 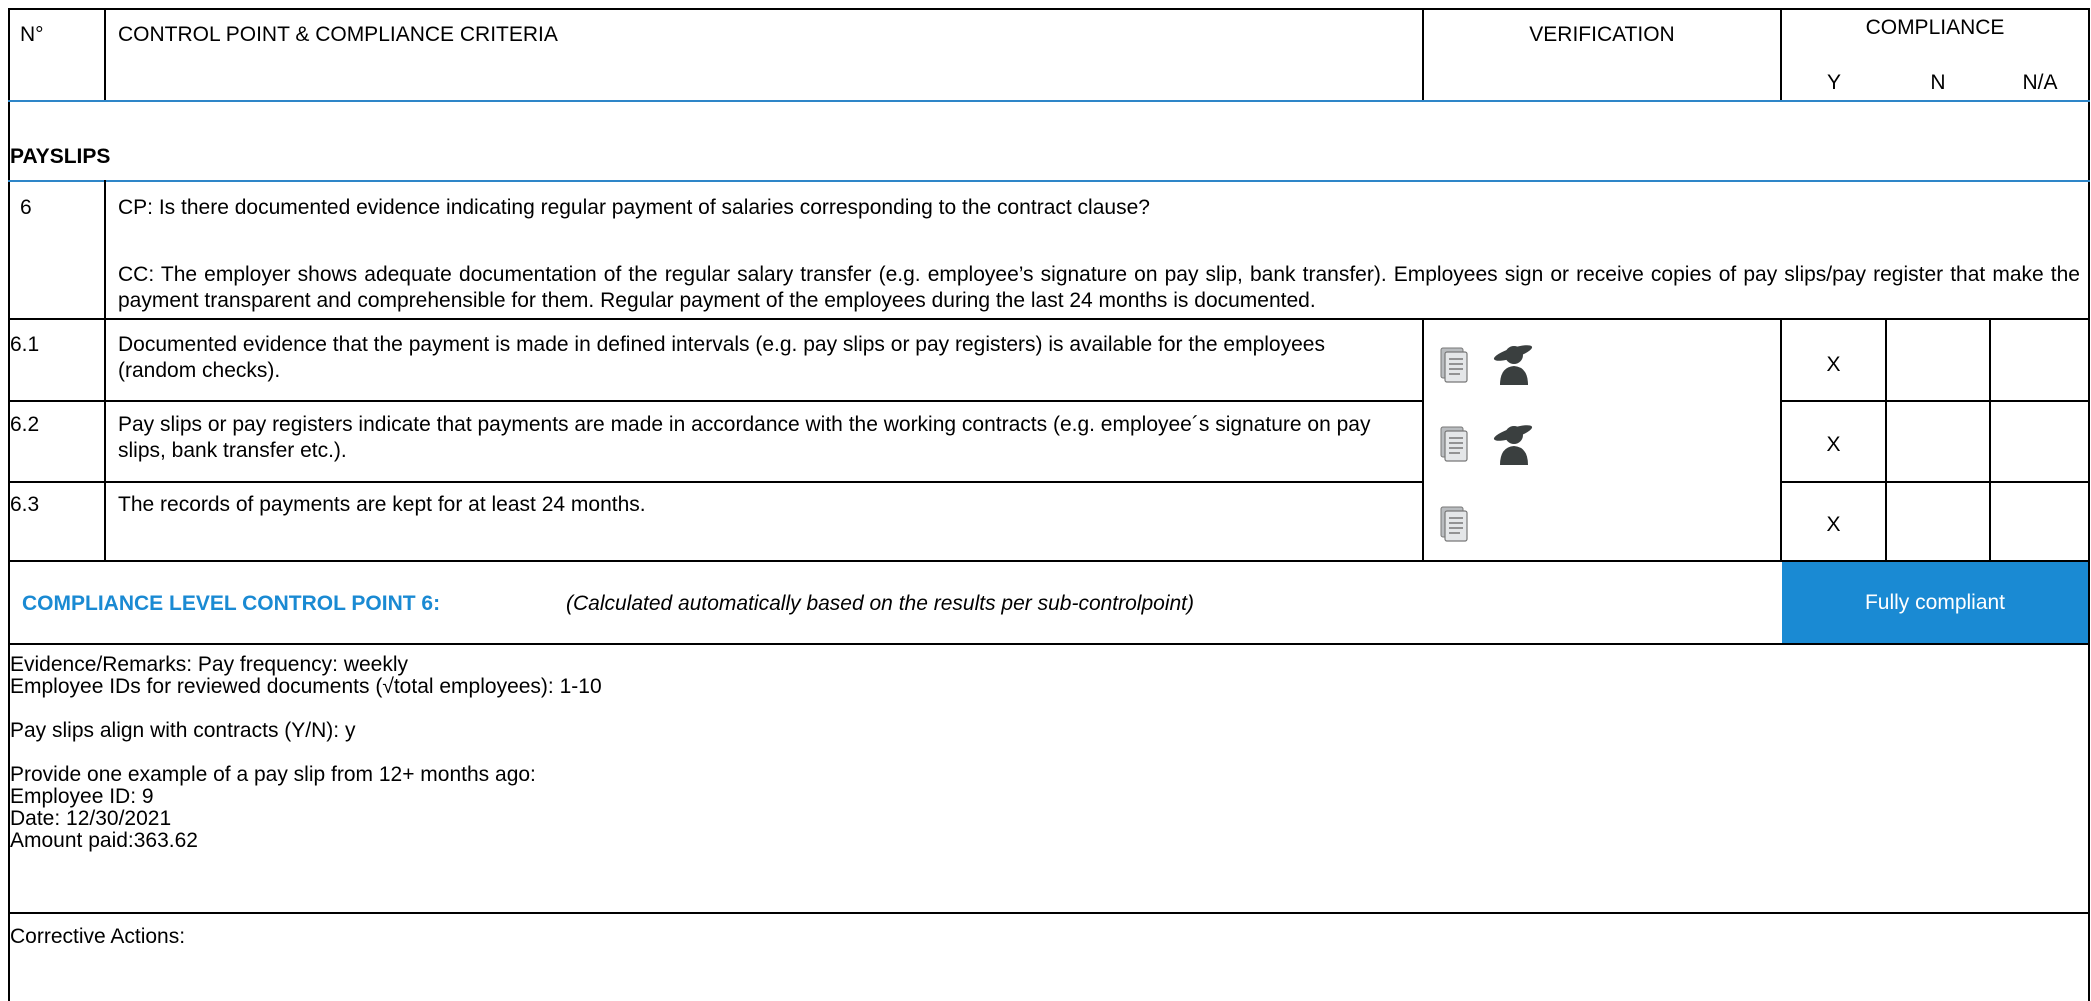 What do you see at coordinates (104, 840) in the screenshot?
I see `evidence-line: Amount paid:363.62` at bounding box center [104, 840].